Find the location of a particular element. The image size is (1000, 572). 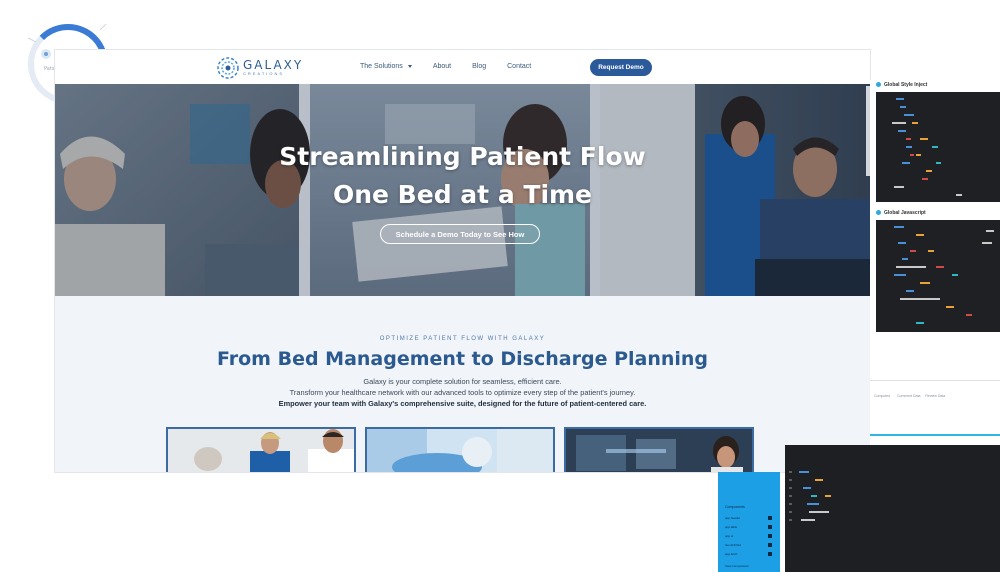

component-row: app.table is located at coordinates (731, 527).